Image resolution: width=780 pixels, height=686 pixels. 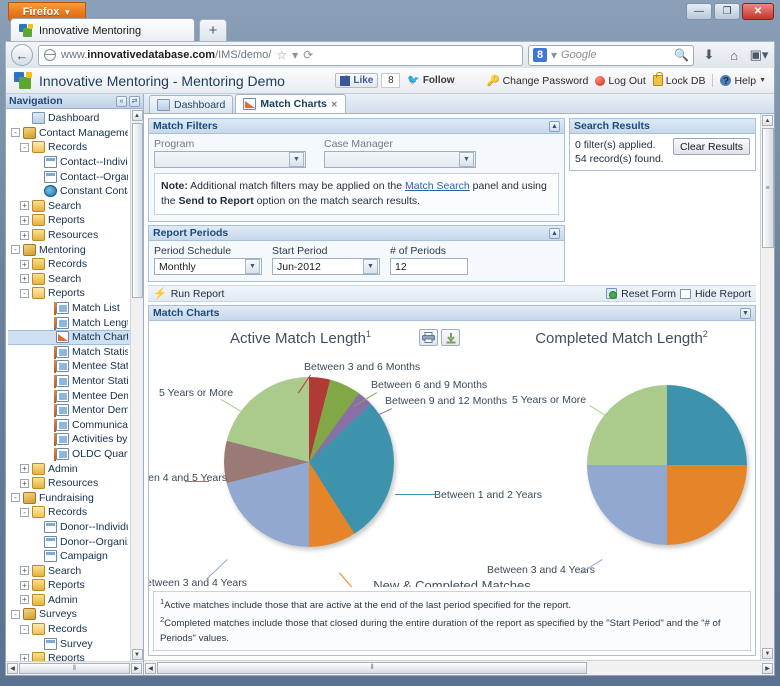 What do you see at coordinates (69, 527) in the screenshot?
I see `sidebar-item-donor-individual: Donor--Individual` at bounding box center [69, 527].